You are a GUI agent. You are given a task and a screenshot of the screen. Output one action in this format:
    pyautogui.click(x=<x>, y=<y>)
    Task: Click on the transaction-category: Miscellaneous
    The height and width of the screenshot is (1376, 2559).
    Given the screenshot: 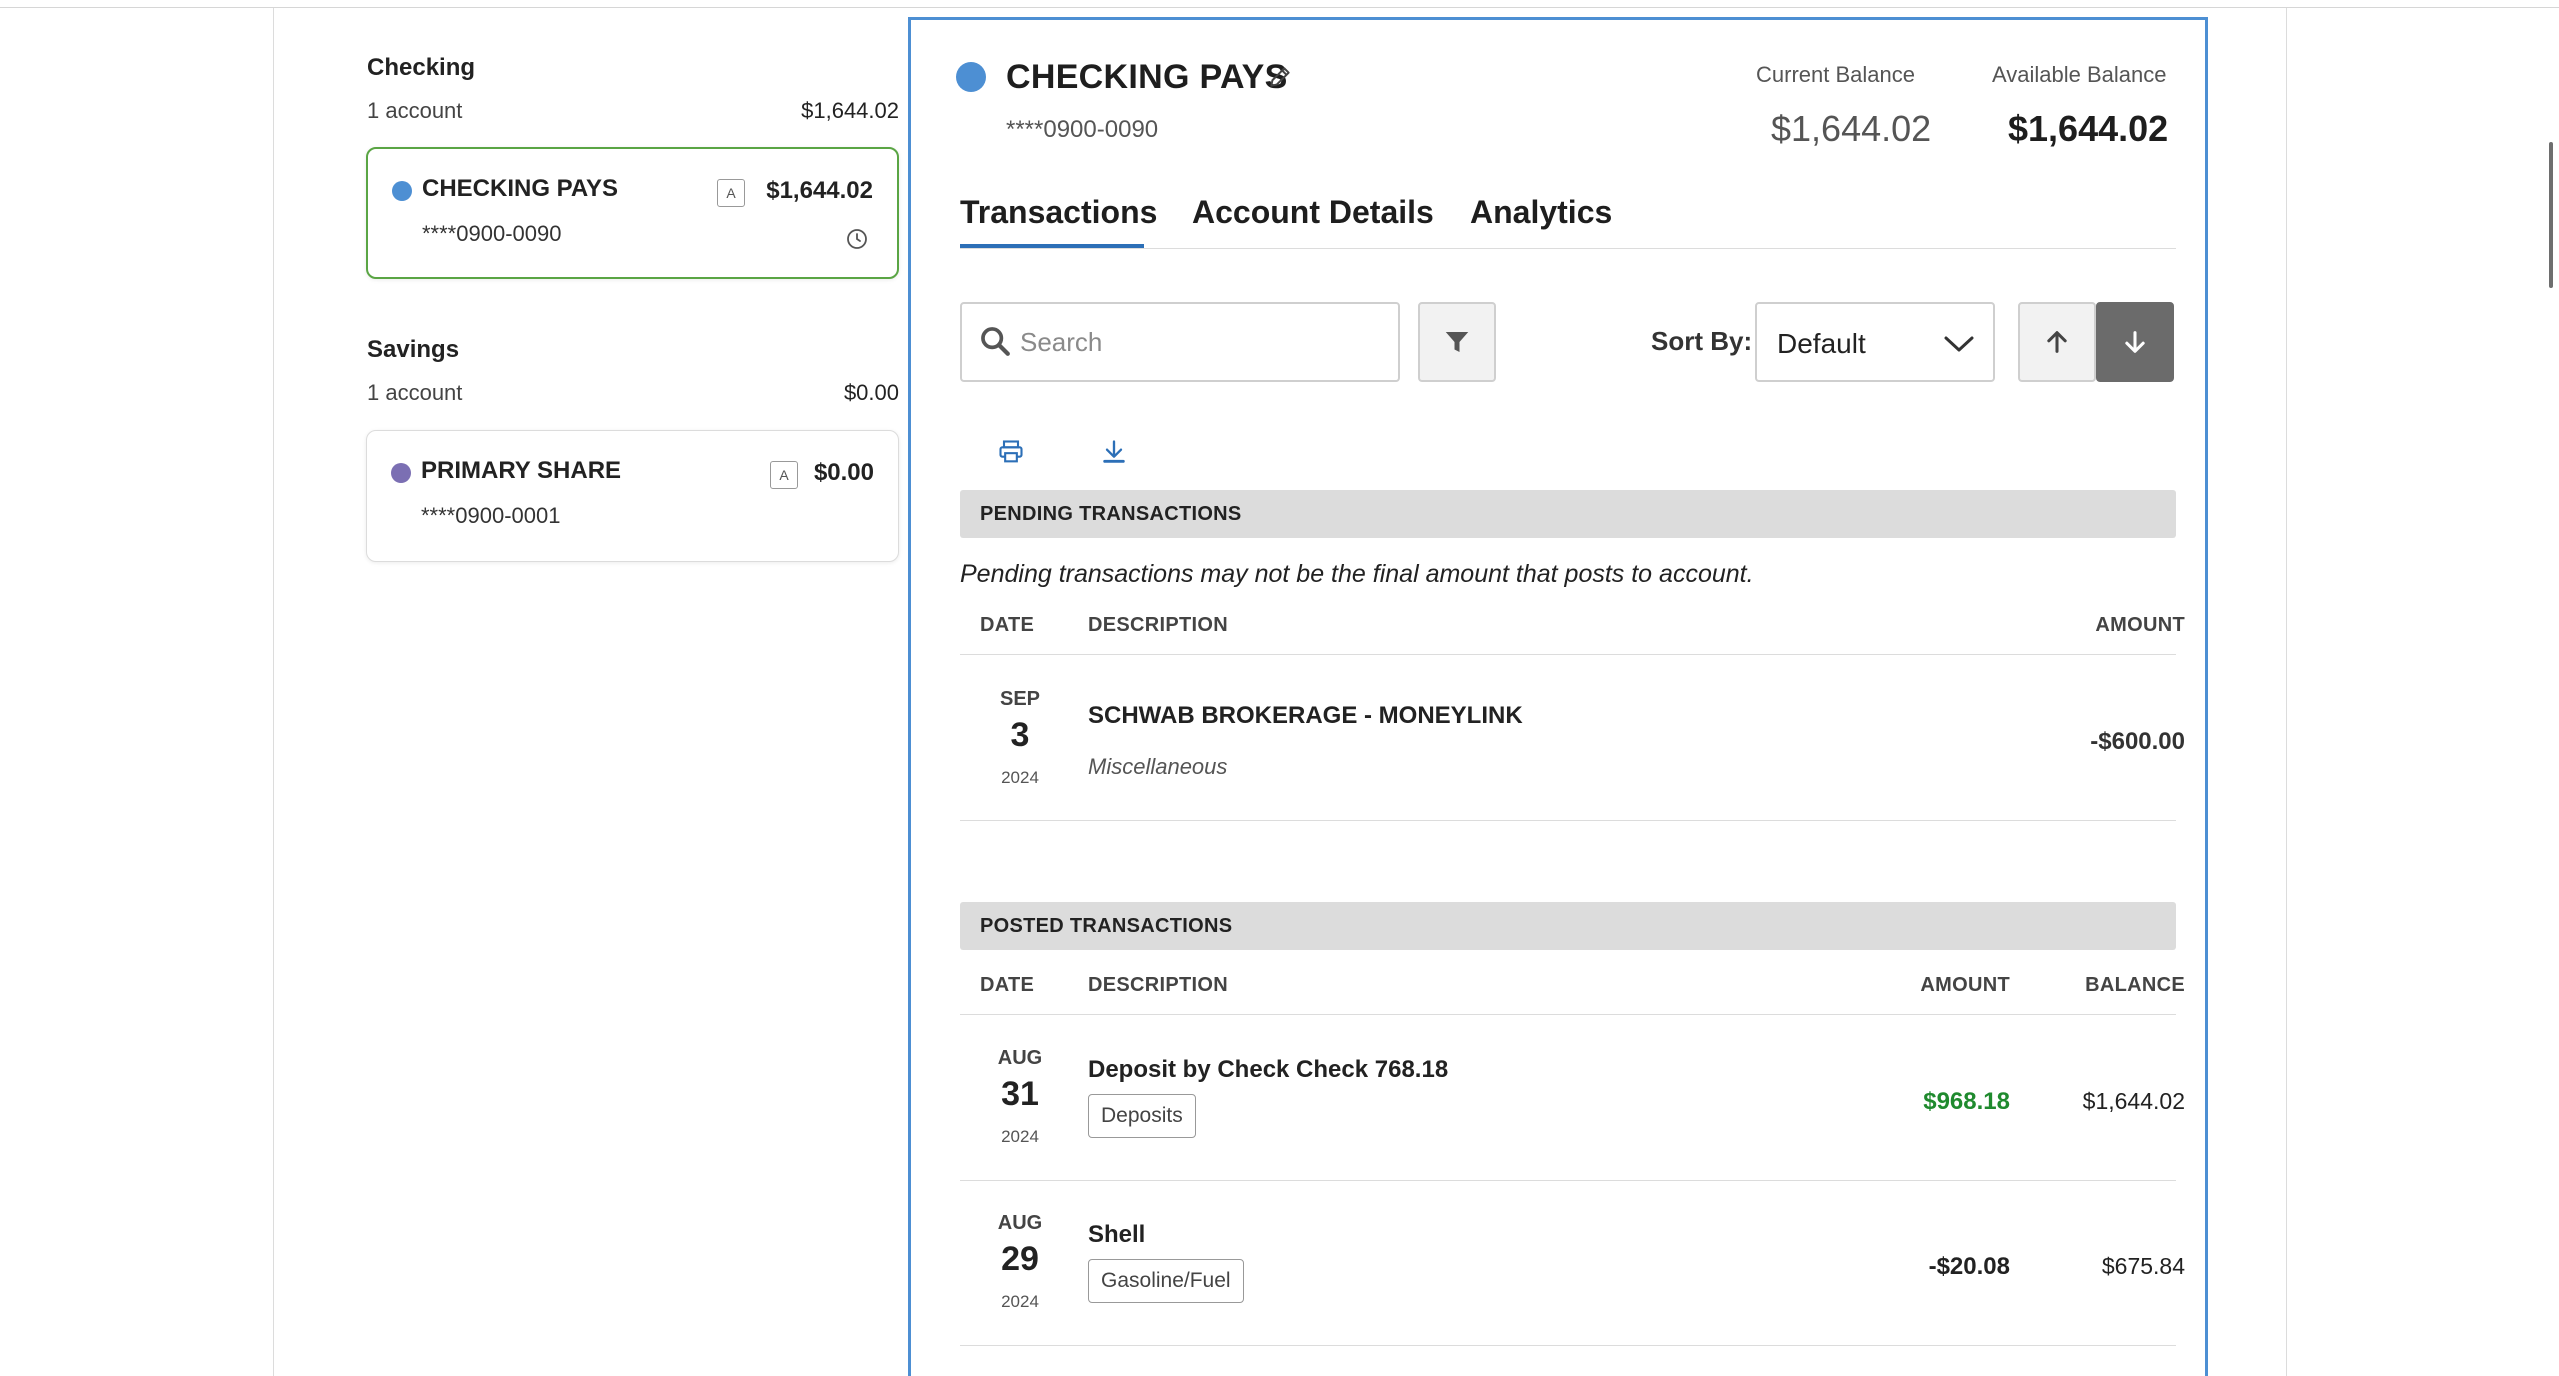 What is the action you would take?
    pyautogui.click(x=1158, y=766)
    